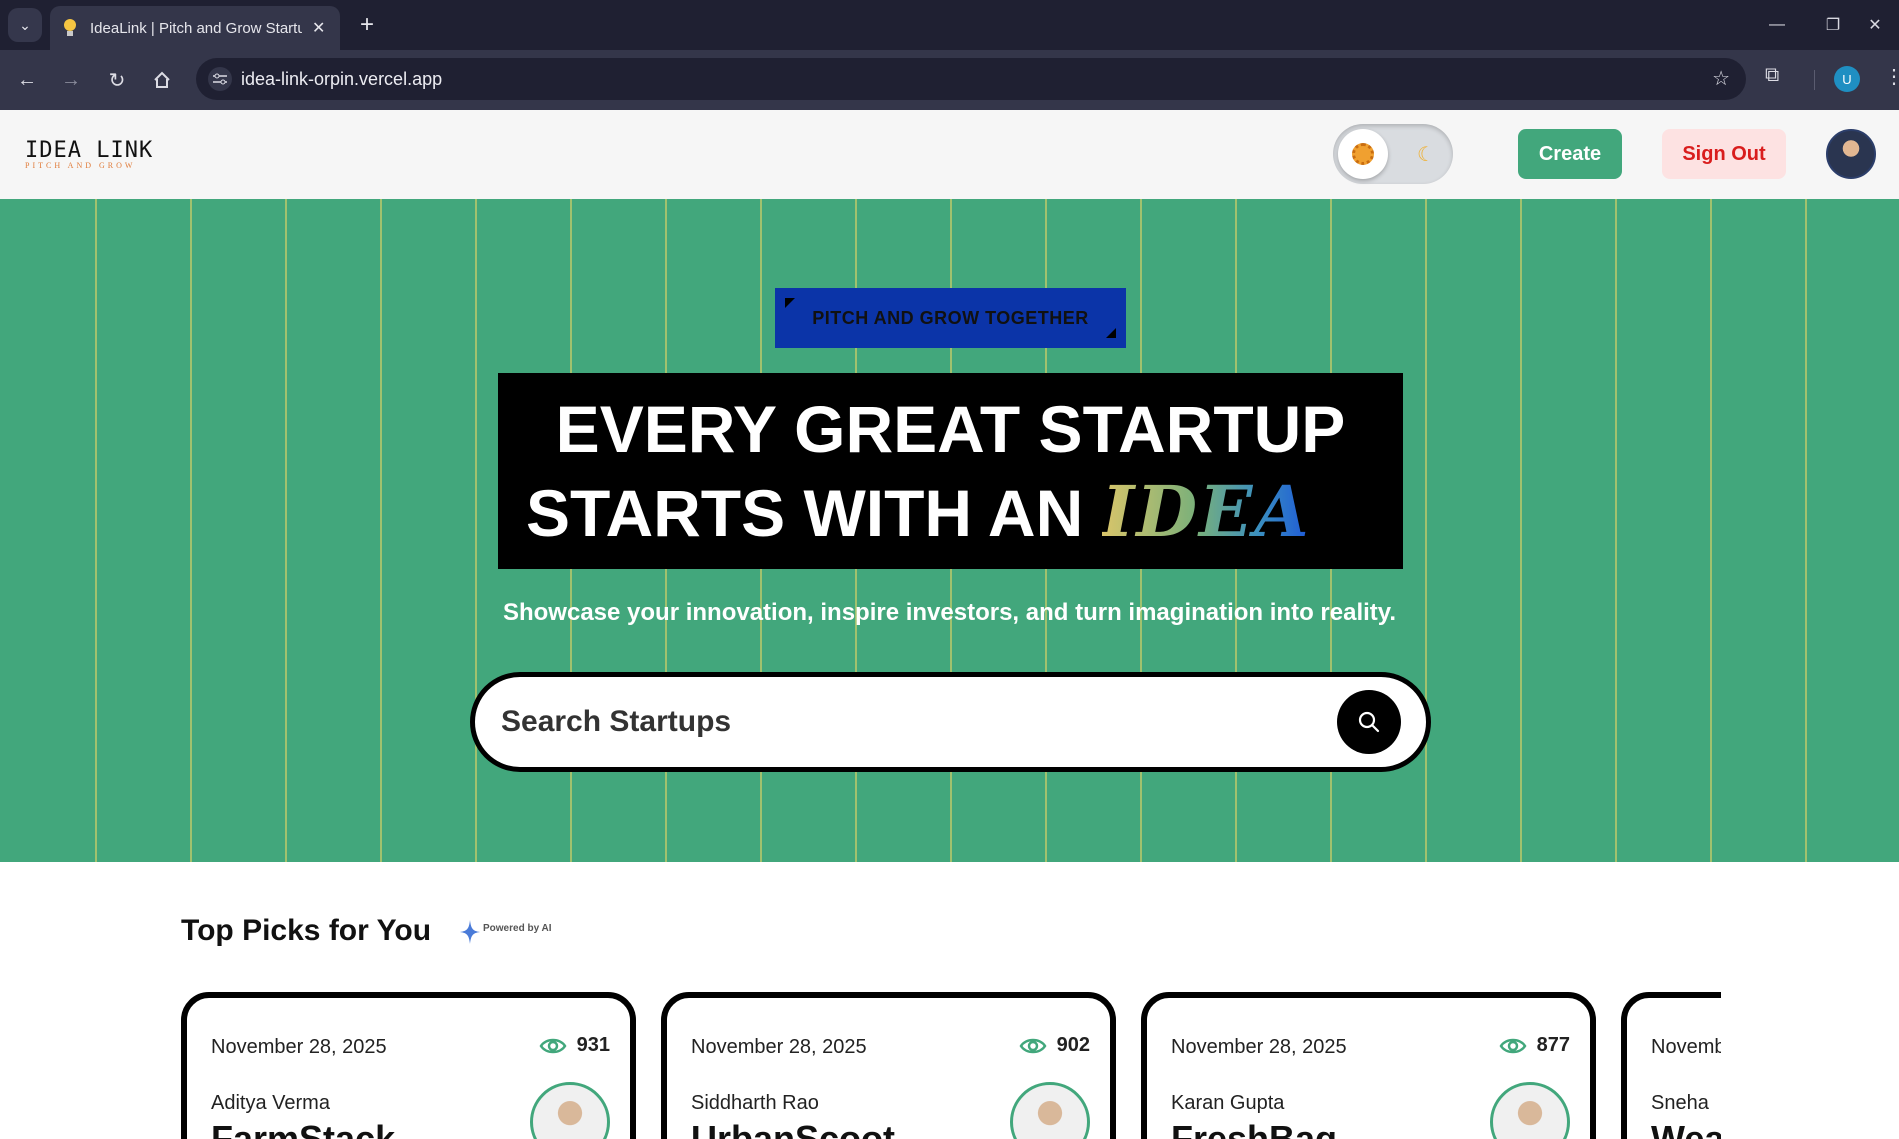 Image resolution: width=1899 pixels, height=1139 pixels. What do you see at coordinates (1570, 154) in the screenshot?
I see `create-button: Create` at bounding box center [1570, 154].